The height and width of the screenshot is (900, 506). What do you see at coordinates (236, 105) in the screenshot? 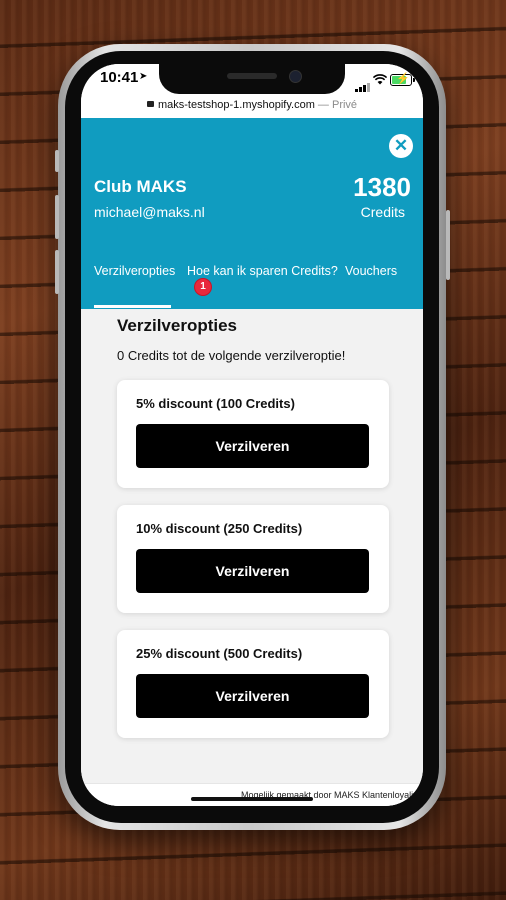
I see `url-text: maks-testshop-1.myshopify.com` at bounding box center [236, 105].